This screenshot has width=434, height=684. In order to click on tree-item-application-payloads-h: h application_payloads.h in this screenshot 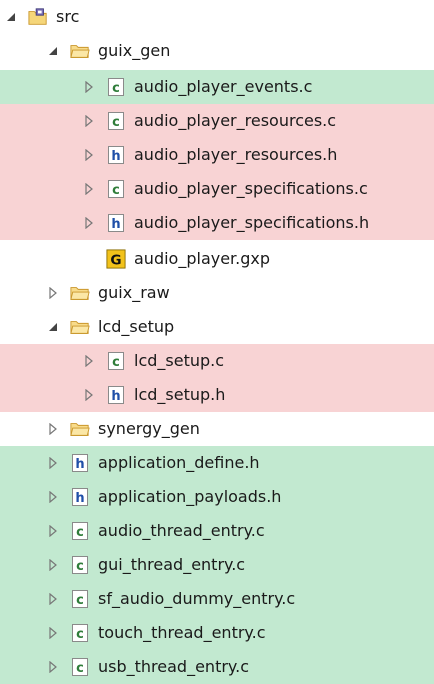, I will do `click(217, 497)`.